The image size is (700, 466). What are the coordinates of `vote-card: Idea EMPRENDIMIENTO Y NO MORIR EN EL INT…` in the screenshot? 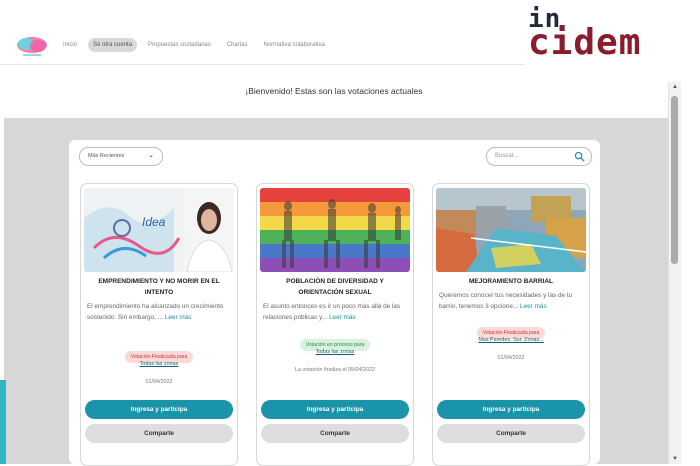 It's located at (159, 324).